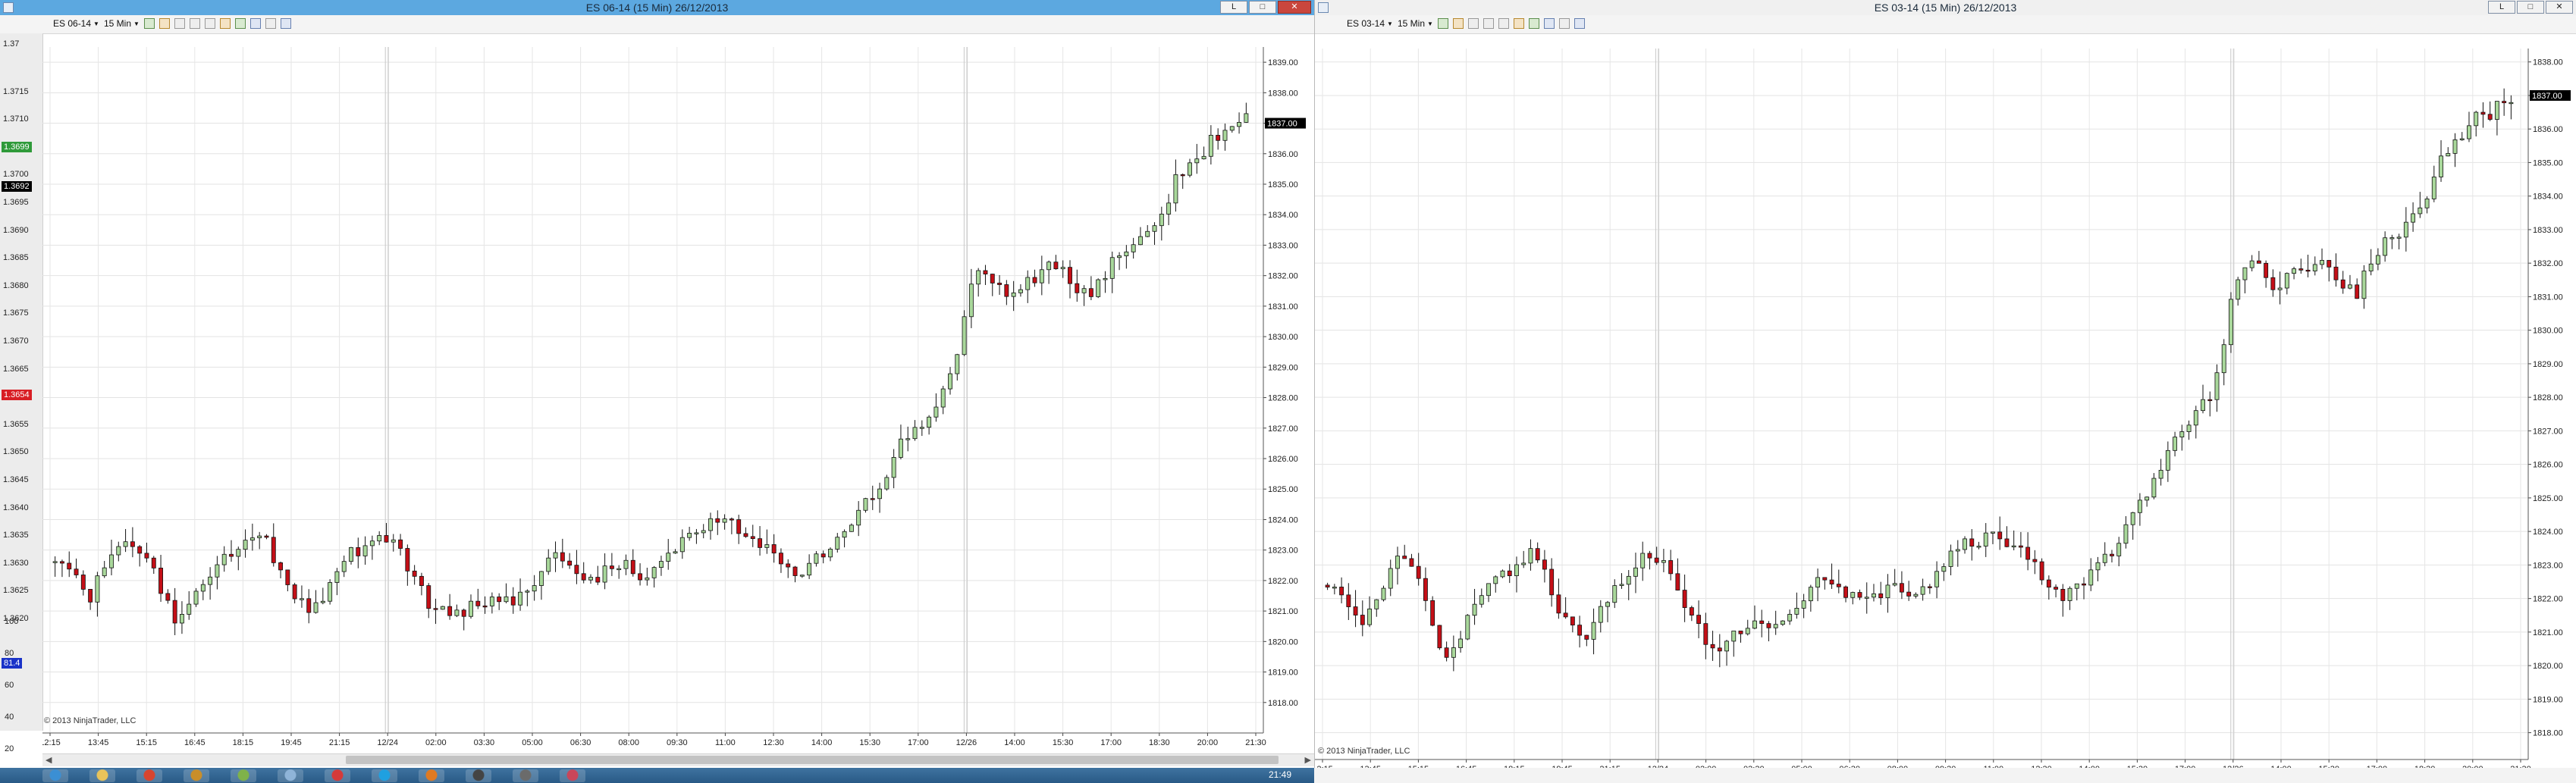 Image resolution: width=2576 pixels, height=783 pixels. What do you see at coordinates (76, 23) in the screenshot?
I see `instrument-selector: ES 06-14 ▼` at bounding box center [76, 23].